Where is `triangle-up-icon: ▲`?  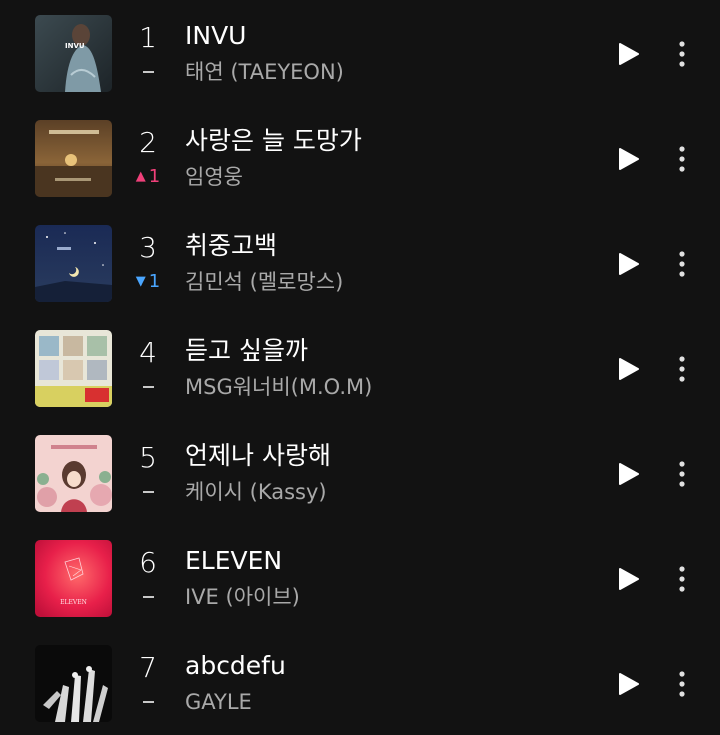 triangle-up-icon: ▲ is located at coordinates (140, 176).